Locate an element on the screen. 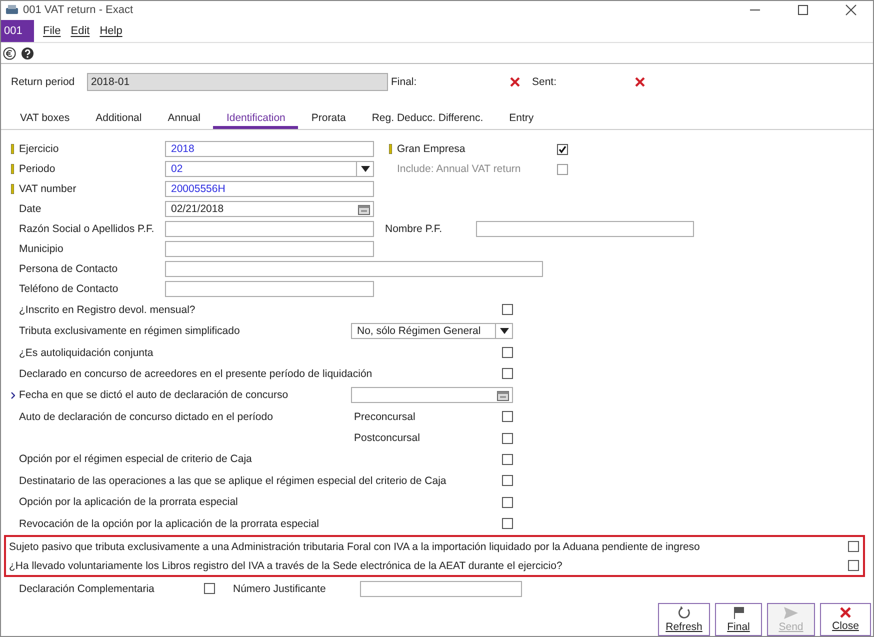 The image size is (874, 637). tab: Additional is located at coordinates (118, 120).